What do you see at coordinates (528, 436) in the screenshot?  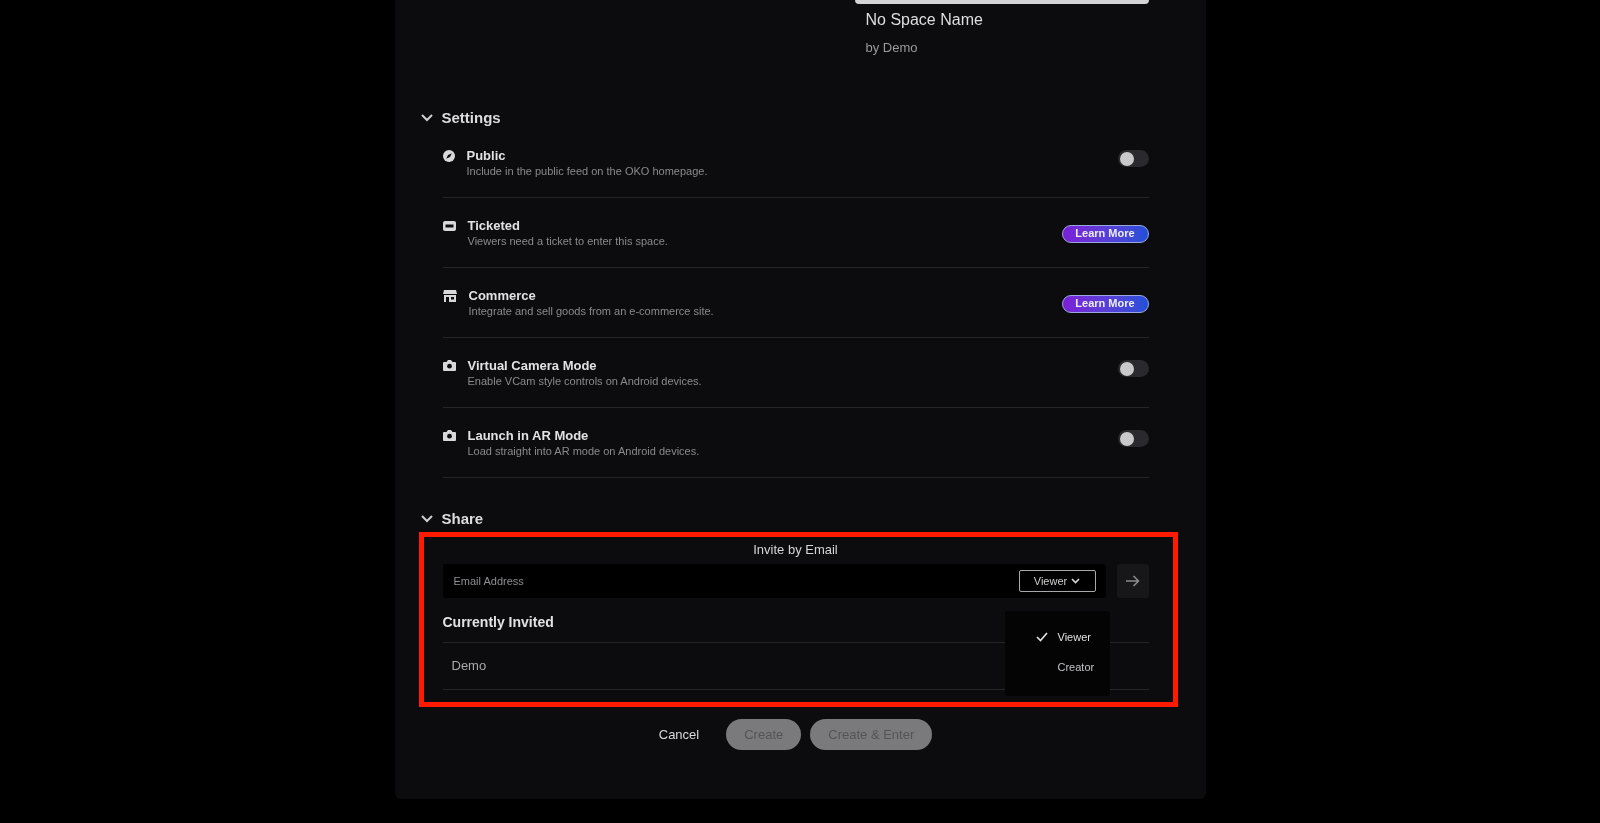 I see `setting-title: Launch in AR Mode` at bounding box center [528, 436].